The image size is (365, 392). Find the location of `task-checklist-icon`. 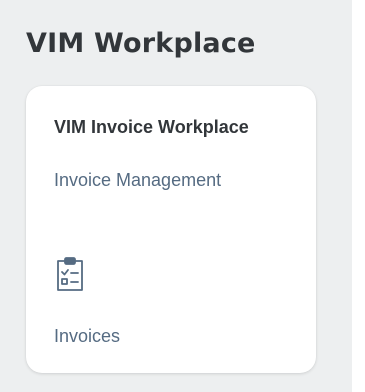

task-checklist-icon is located at coordinates (70, 274).